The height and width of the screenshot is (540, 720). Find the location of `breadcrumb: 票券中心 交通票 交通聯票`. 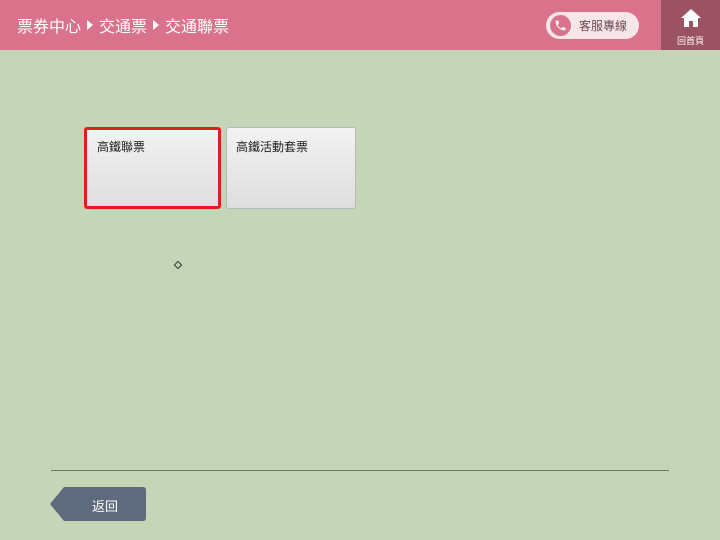

breadcrumb: 票券中心 交通票 交通聯票 is located at coordinates (123, 25).